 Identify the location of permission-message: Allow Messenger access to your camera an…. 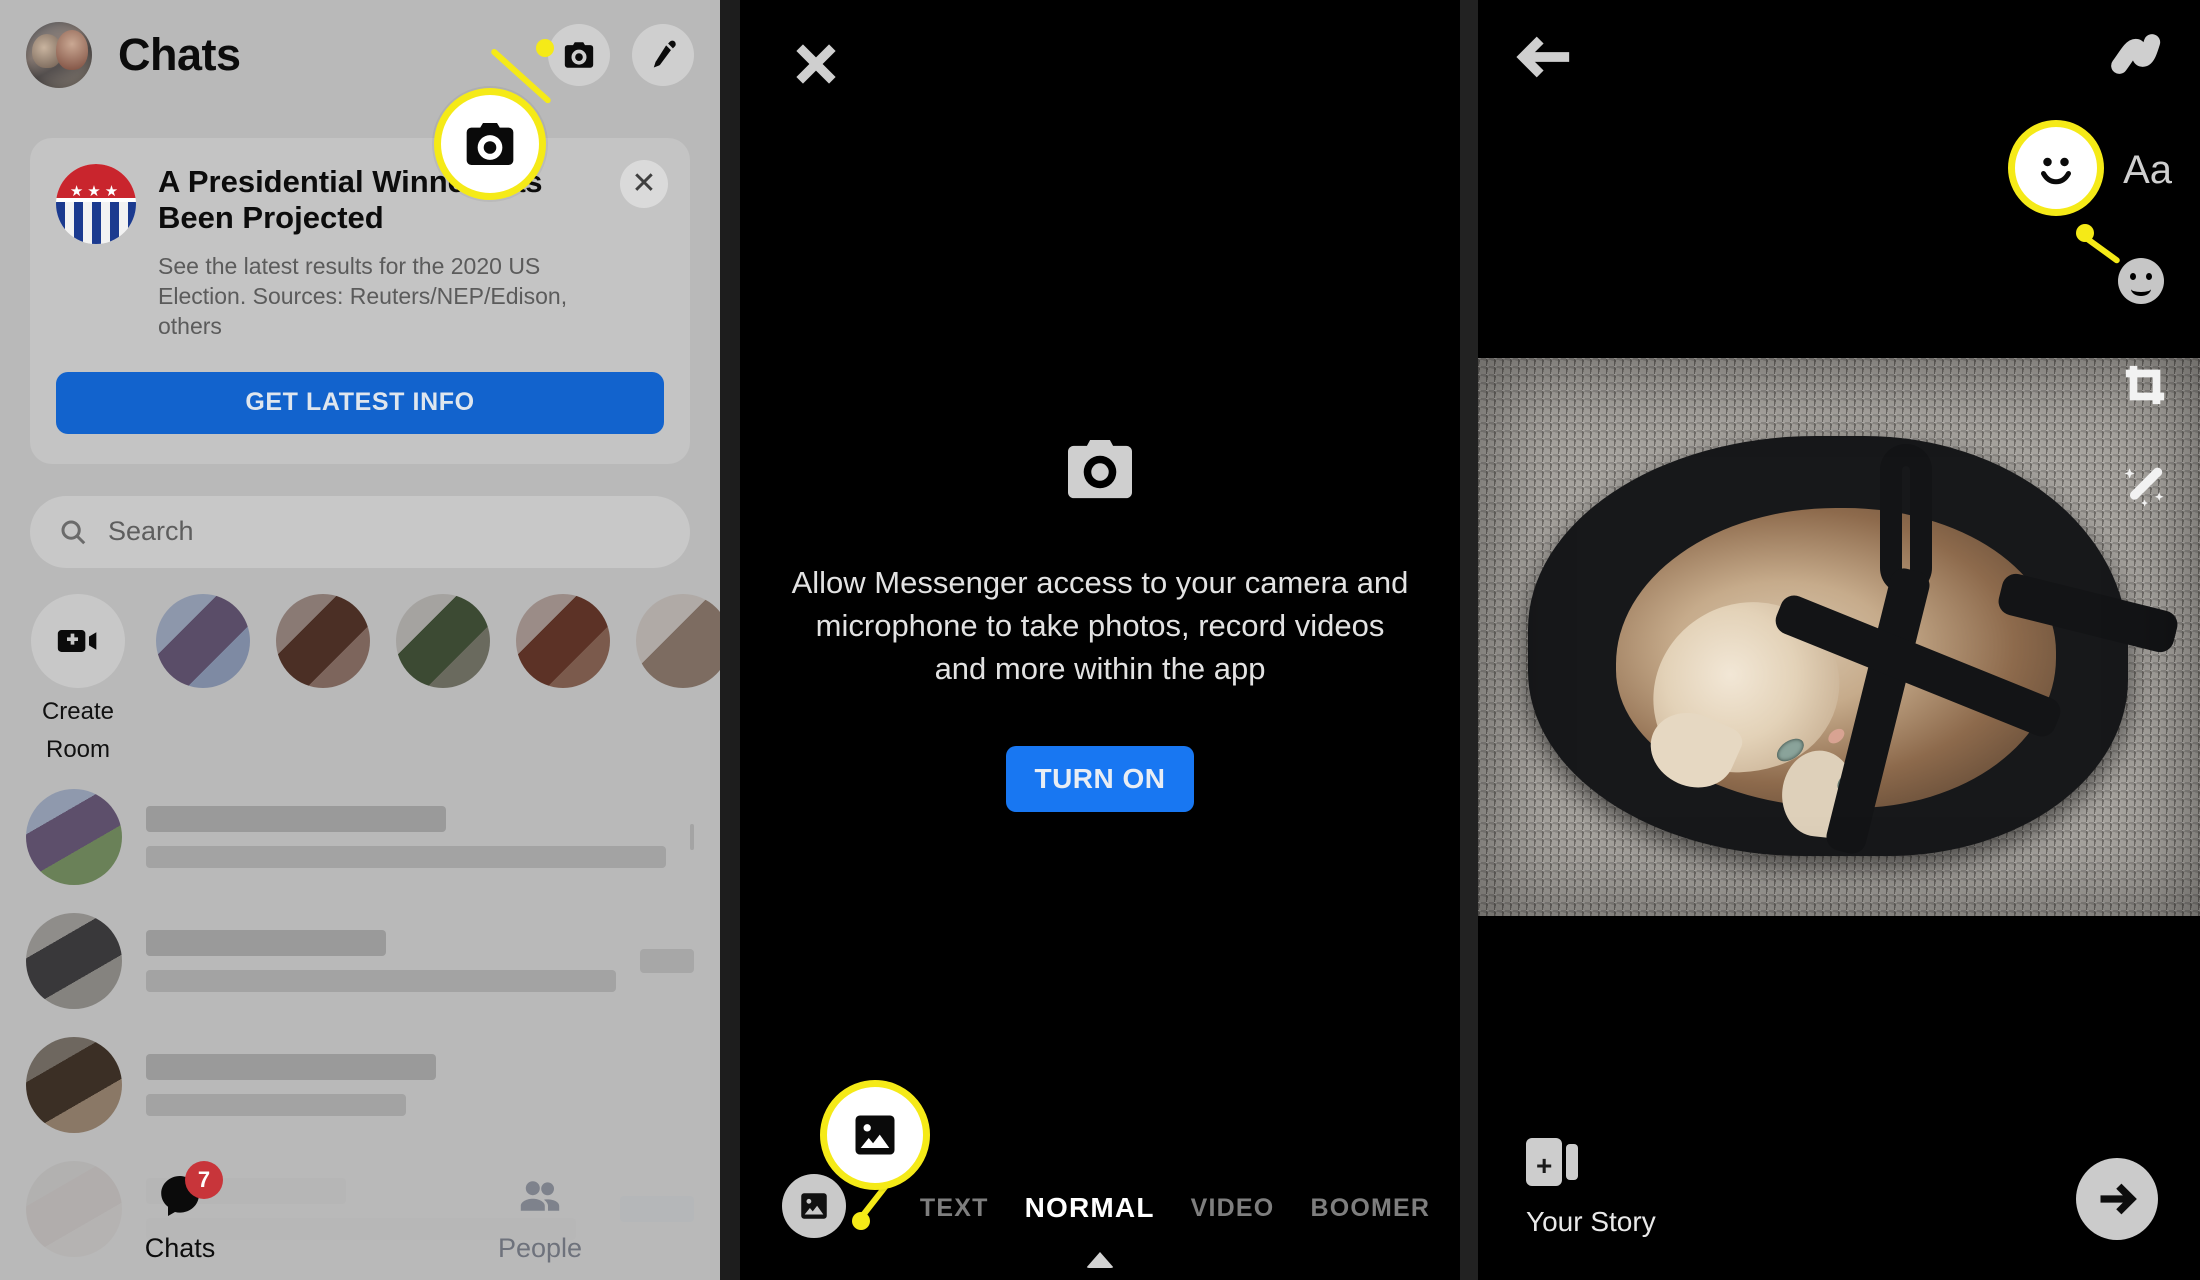
(1100, 625).